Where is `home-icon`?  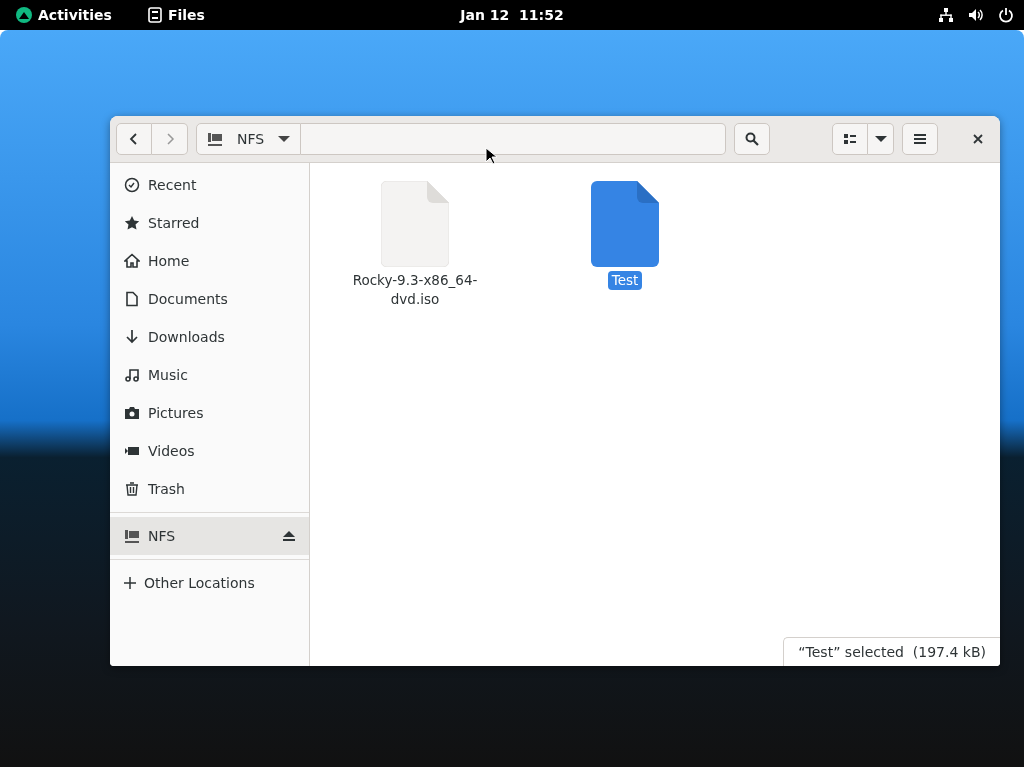
home-icon is located at coordinates (132, 261).